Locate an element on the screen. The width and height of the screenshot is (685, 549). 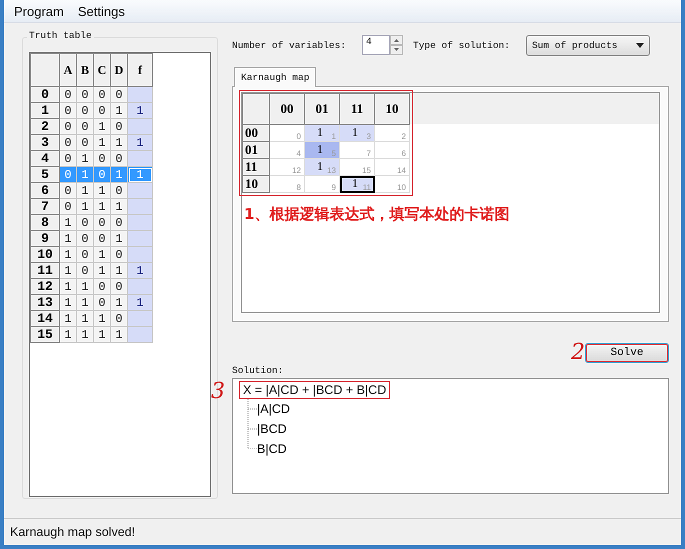
row-header: 00 is located at coordinates (256, 133).